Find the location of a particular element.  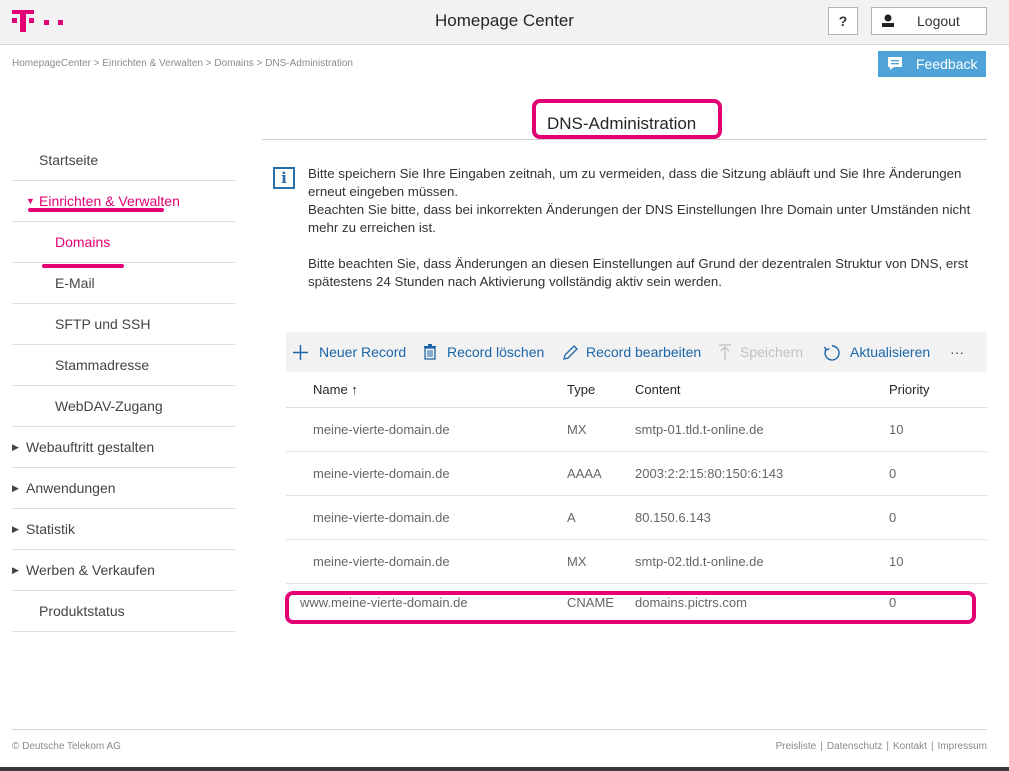

cell-type: AAAA is located at coordinates (584, 473).